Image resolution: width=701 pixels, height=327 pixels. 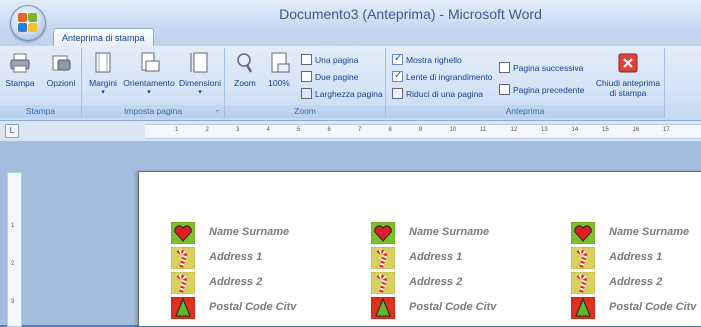 What do you see at coordinates (445, 94) in the screenshot?
I see `shrink-page-label: Riduci di una pagina` at bounding box center [445, 94].